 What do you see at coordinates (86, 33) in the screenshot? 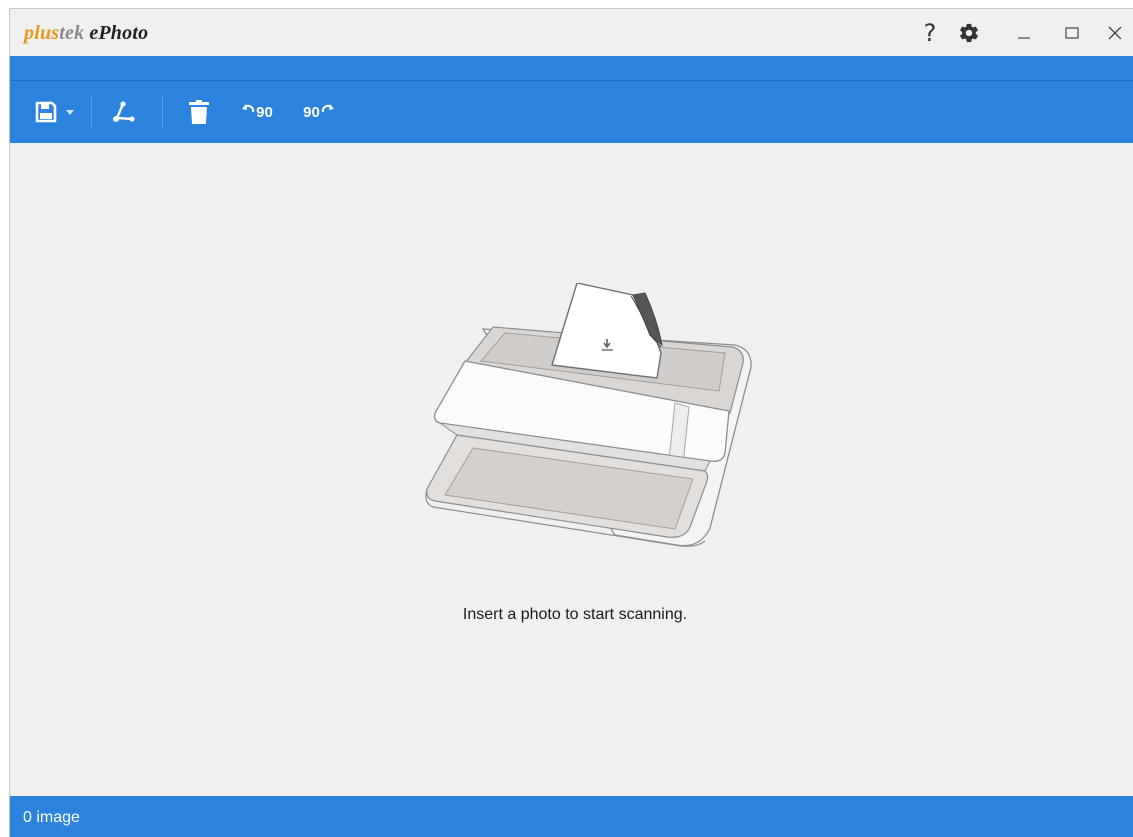
I see `app-logo: plustek ePhoto` at bounding box center [86, 33].